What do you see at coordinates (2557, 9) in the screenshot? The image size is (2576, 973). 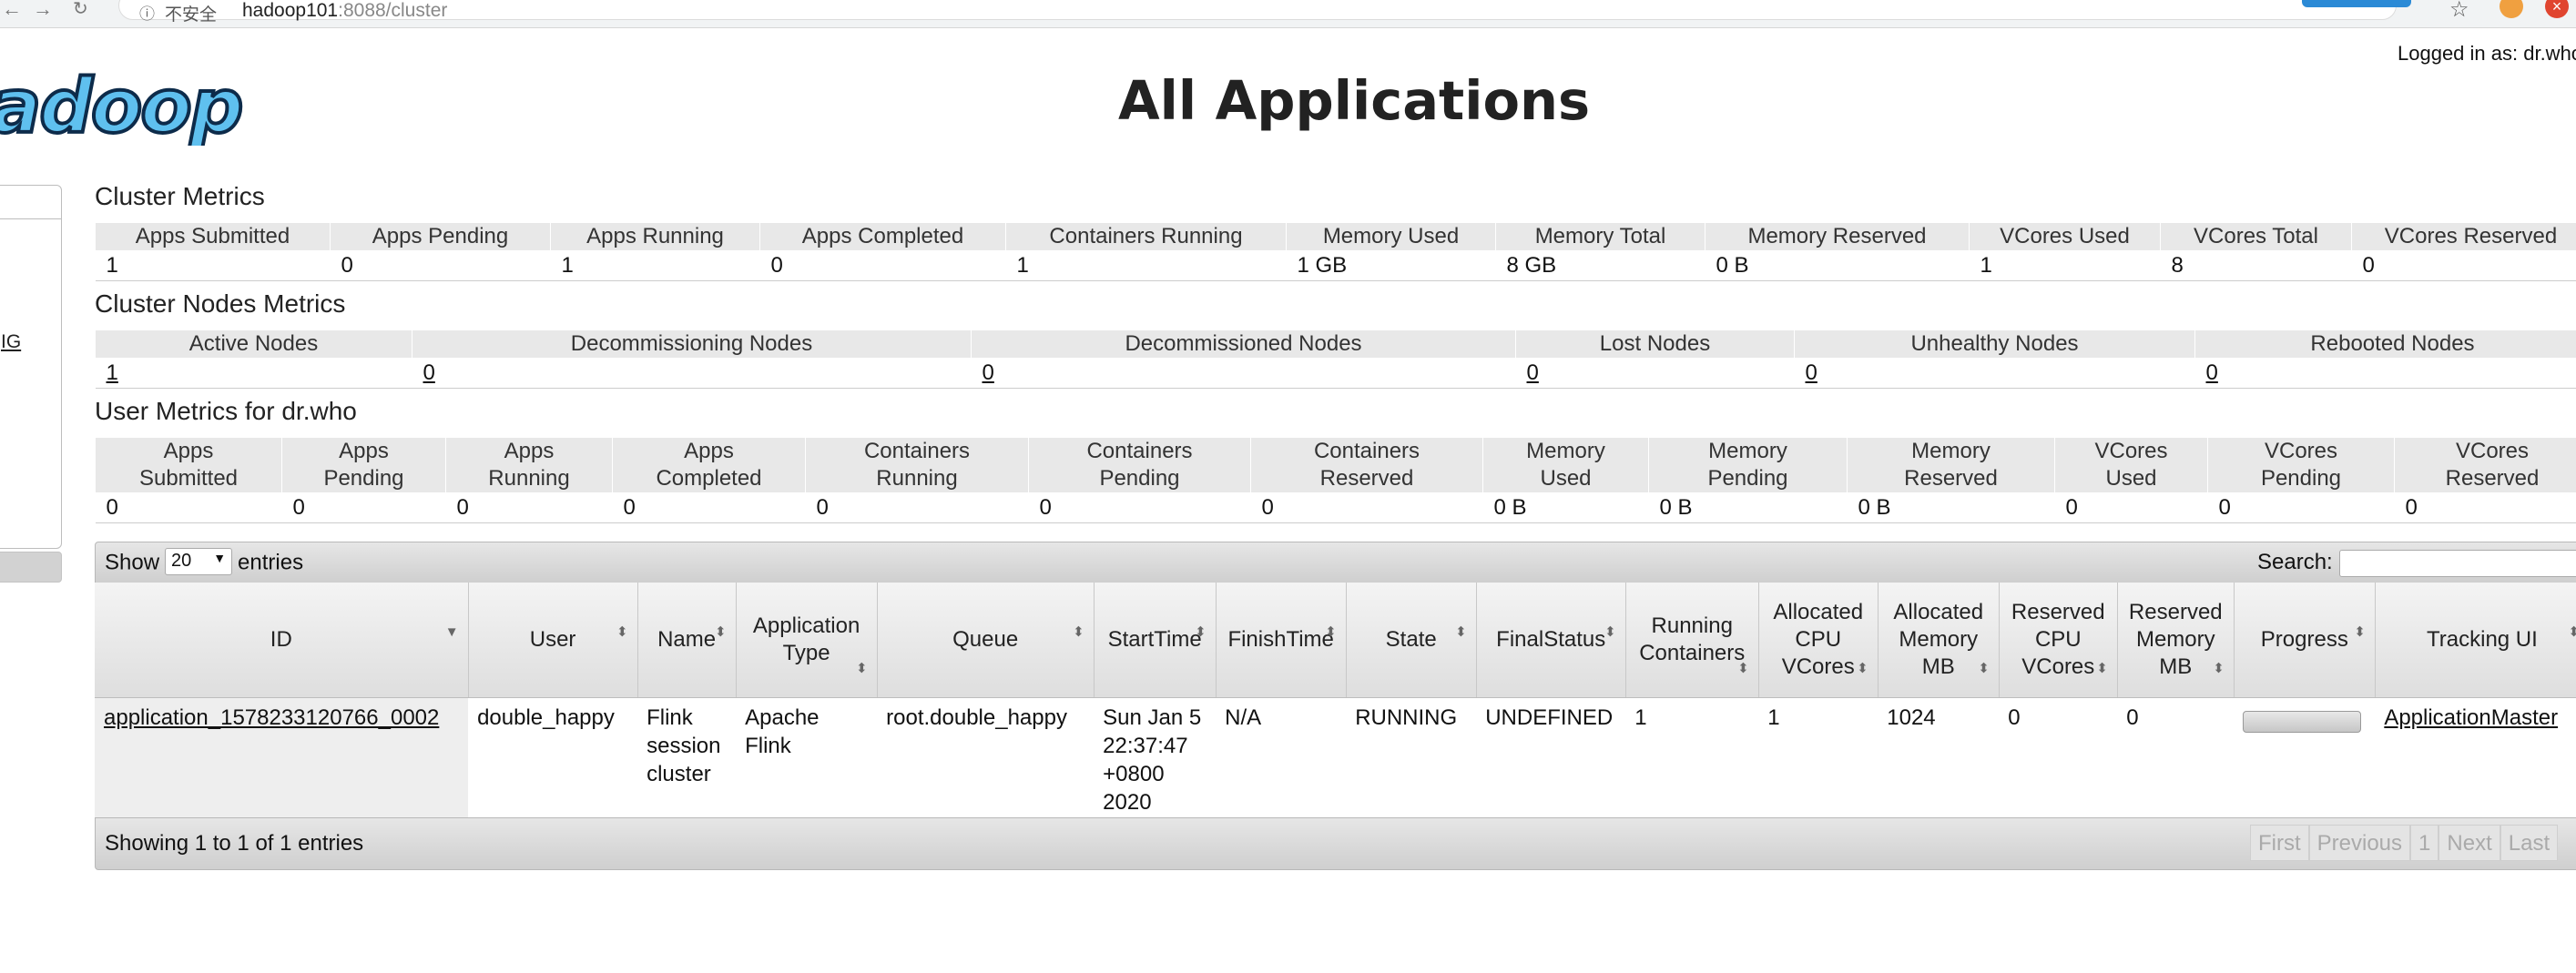 I see `close-icon: ×` at bounding box center [2557, 9].